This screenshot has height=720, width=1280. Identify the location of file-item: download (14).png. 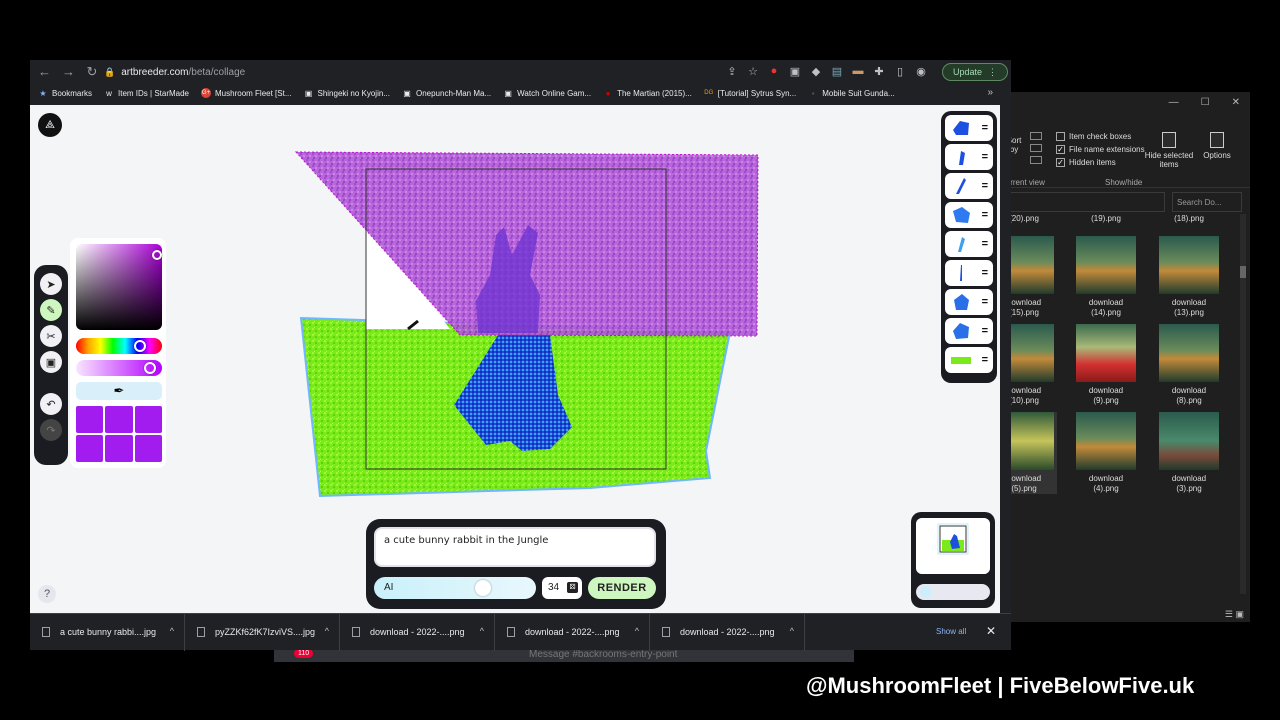
(1106, 277).